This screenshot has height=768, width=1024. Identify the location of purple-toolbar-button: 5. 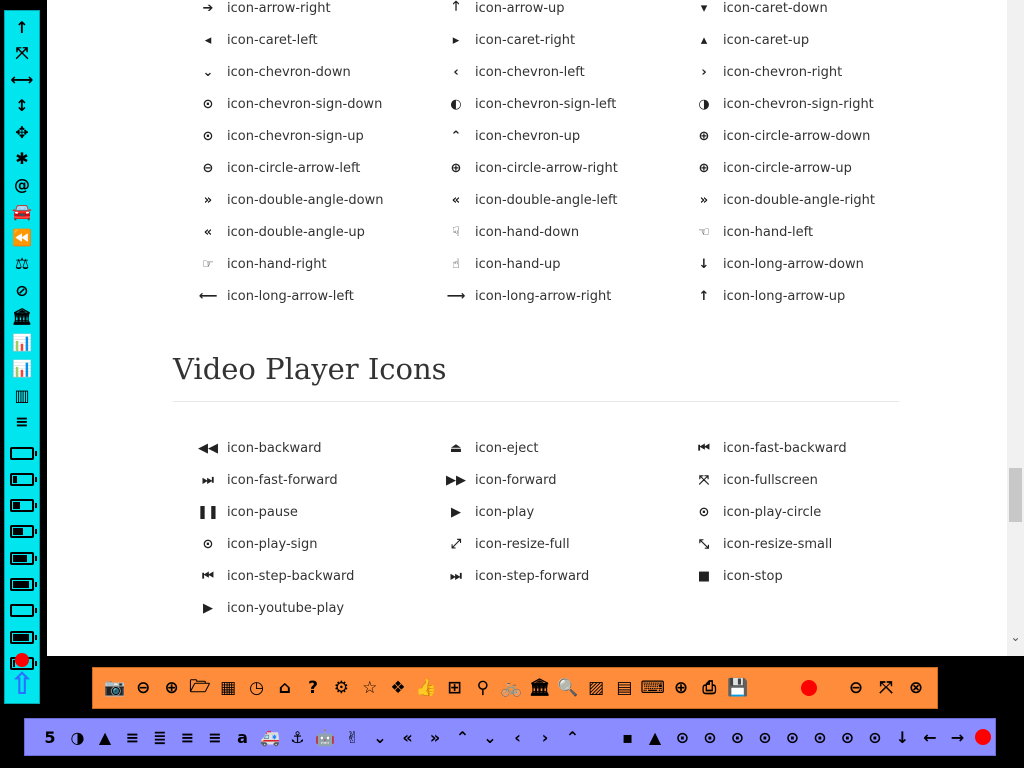
(50, 737).